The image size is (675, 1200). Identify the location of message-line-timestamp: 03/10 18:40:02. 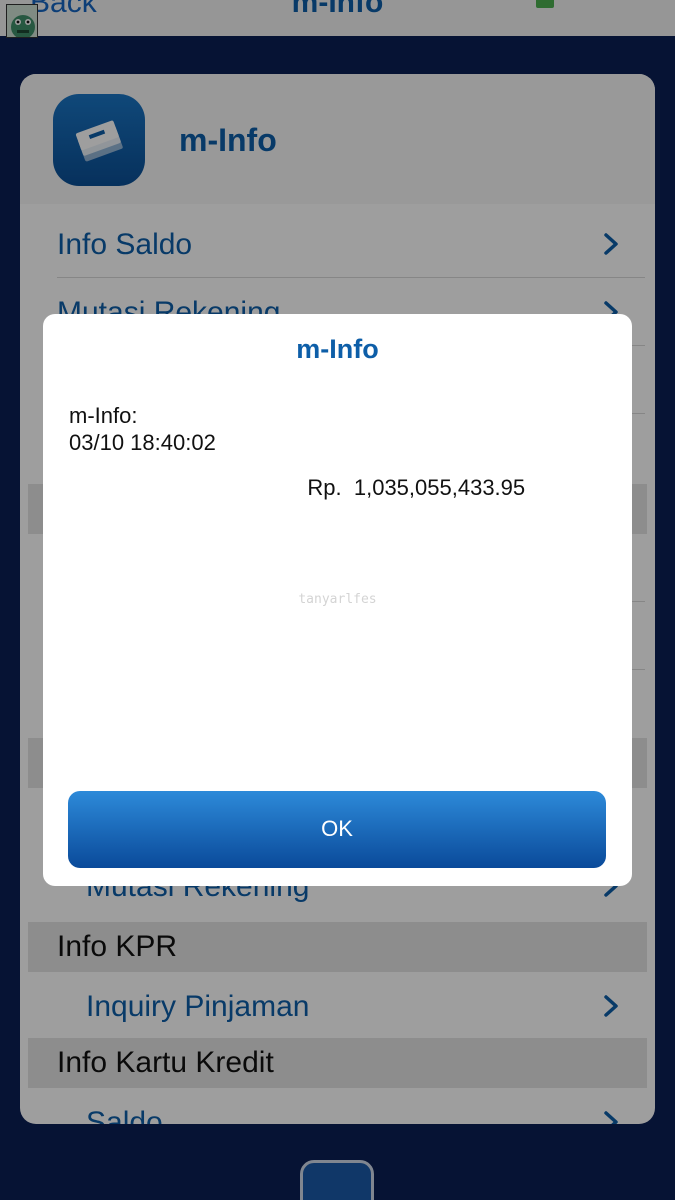
(142, 442).